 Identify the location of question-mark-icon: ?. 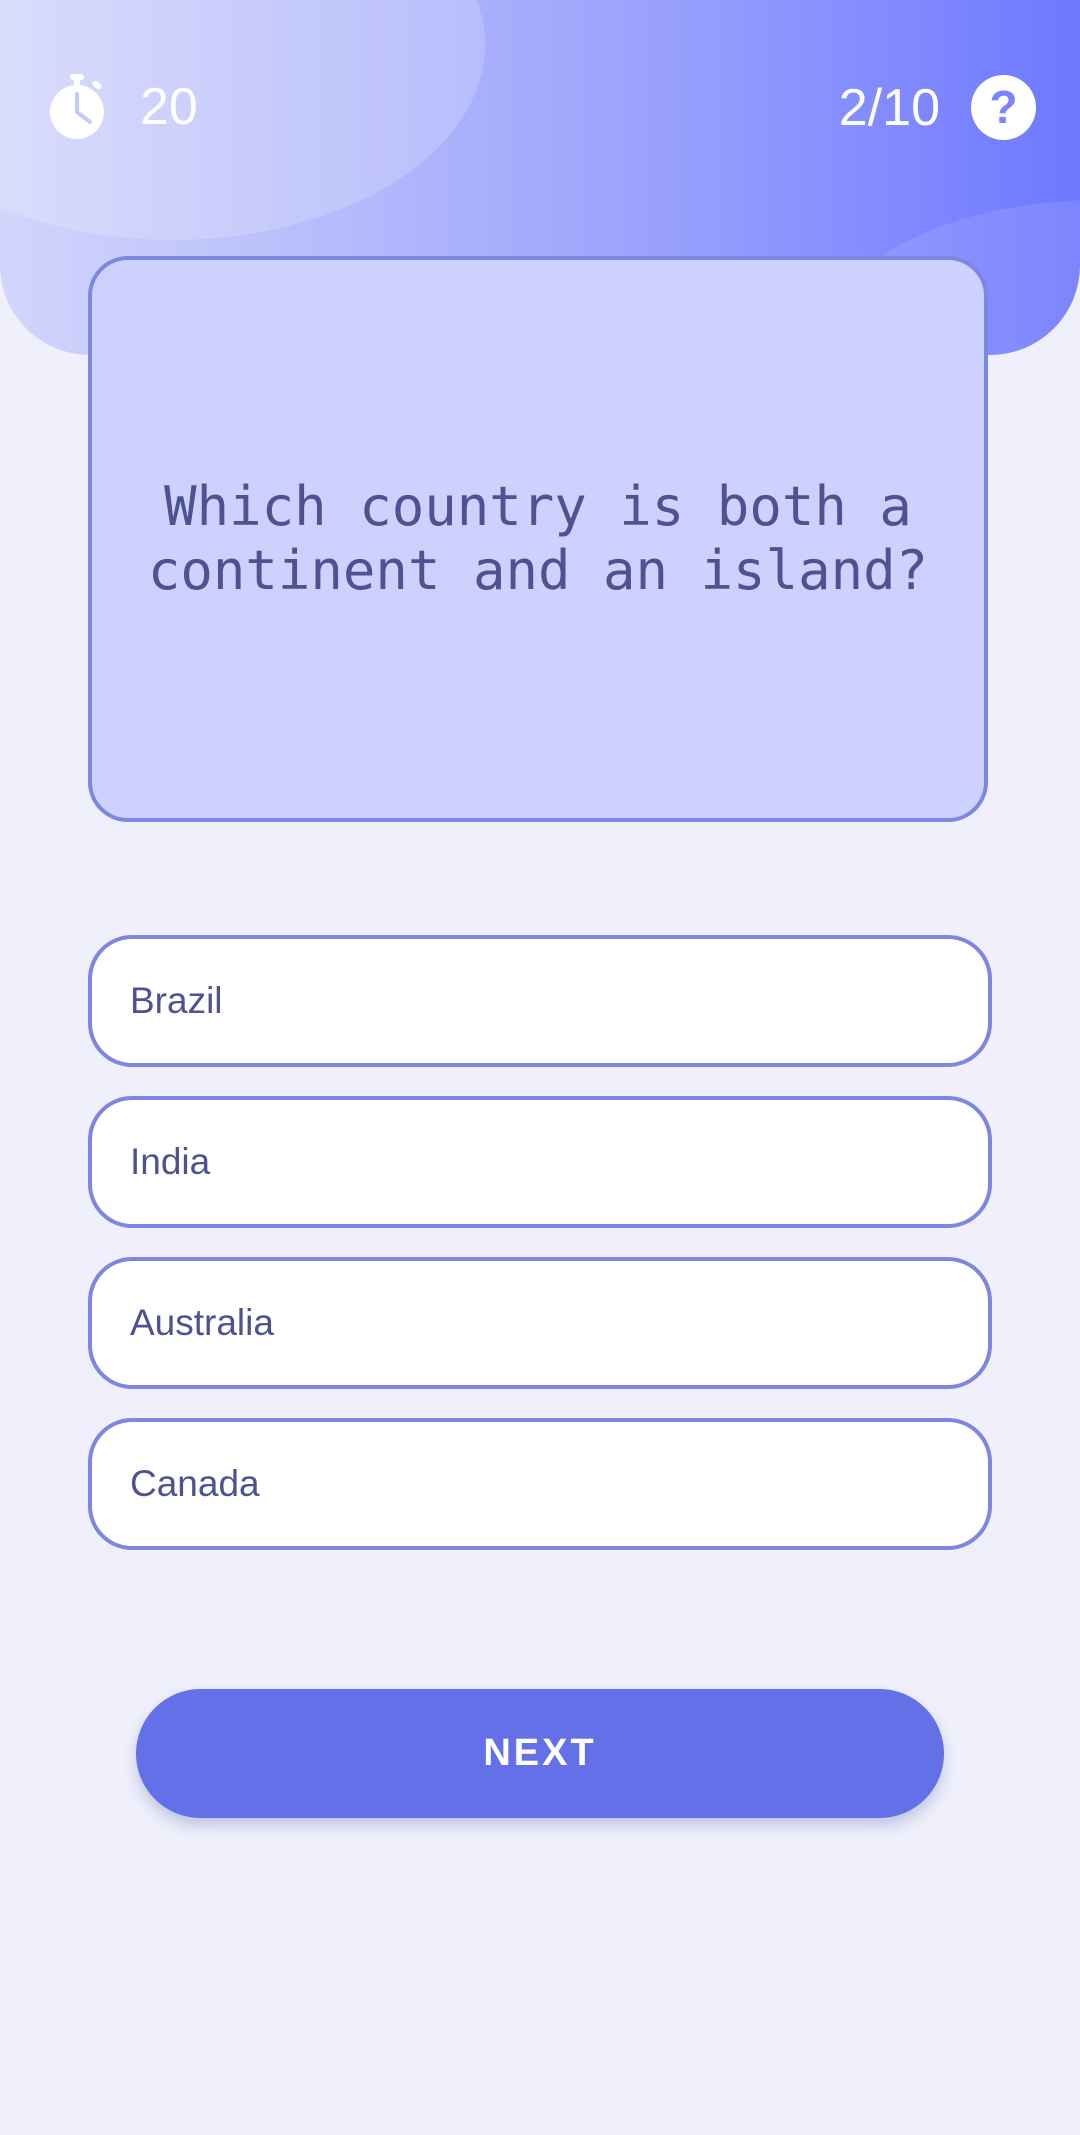
(1003, 107).